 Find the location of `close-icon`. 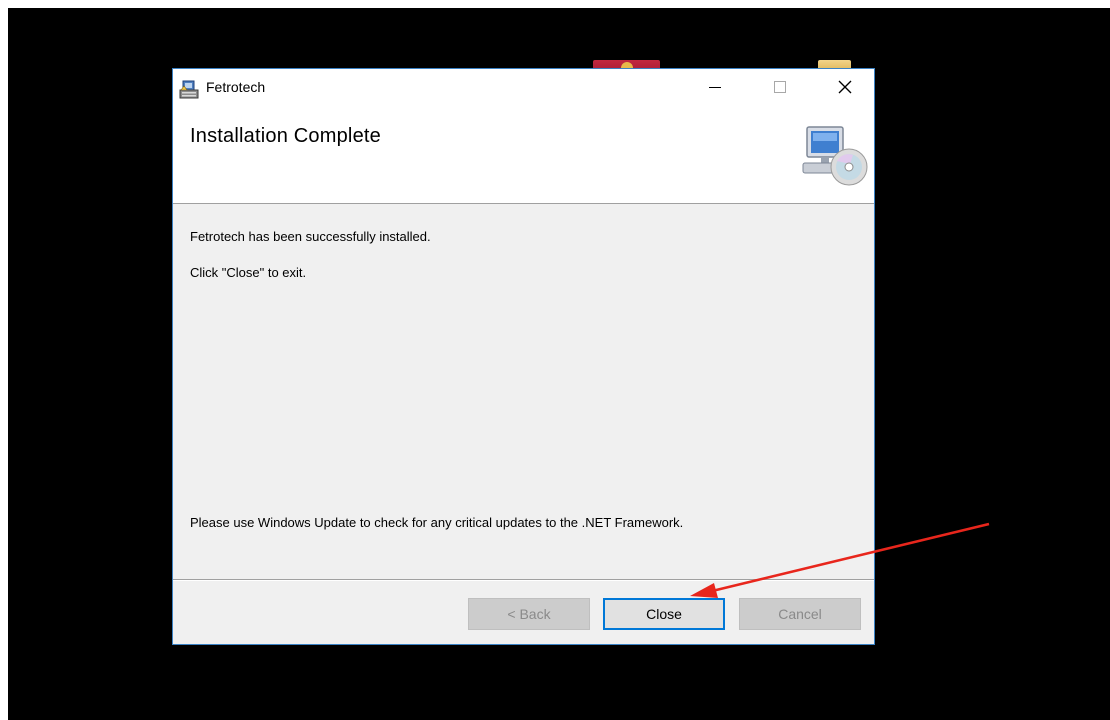

close-icon is located at coordinates (845, 87).